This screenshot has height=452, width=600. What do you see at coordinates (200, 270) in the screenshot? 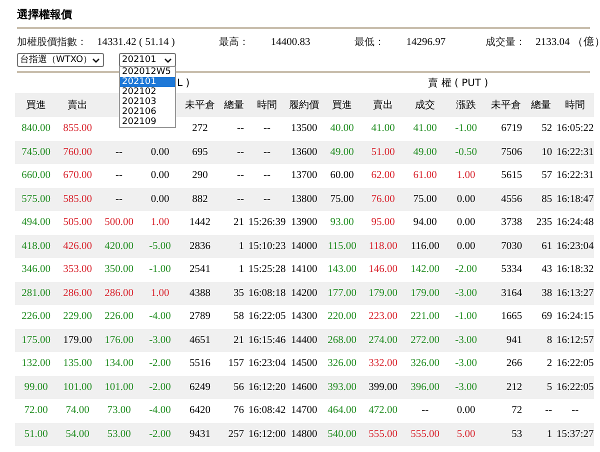
I see `table-cell: 2541` at bounding box center [200, 270].